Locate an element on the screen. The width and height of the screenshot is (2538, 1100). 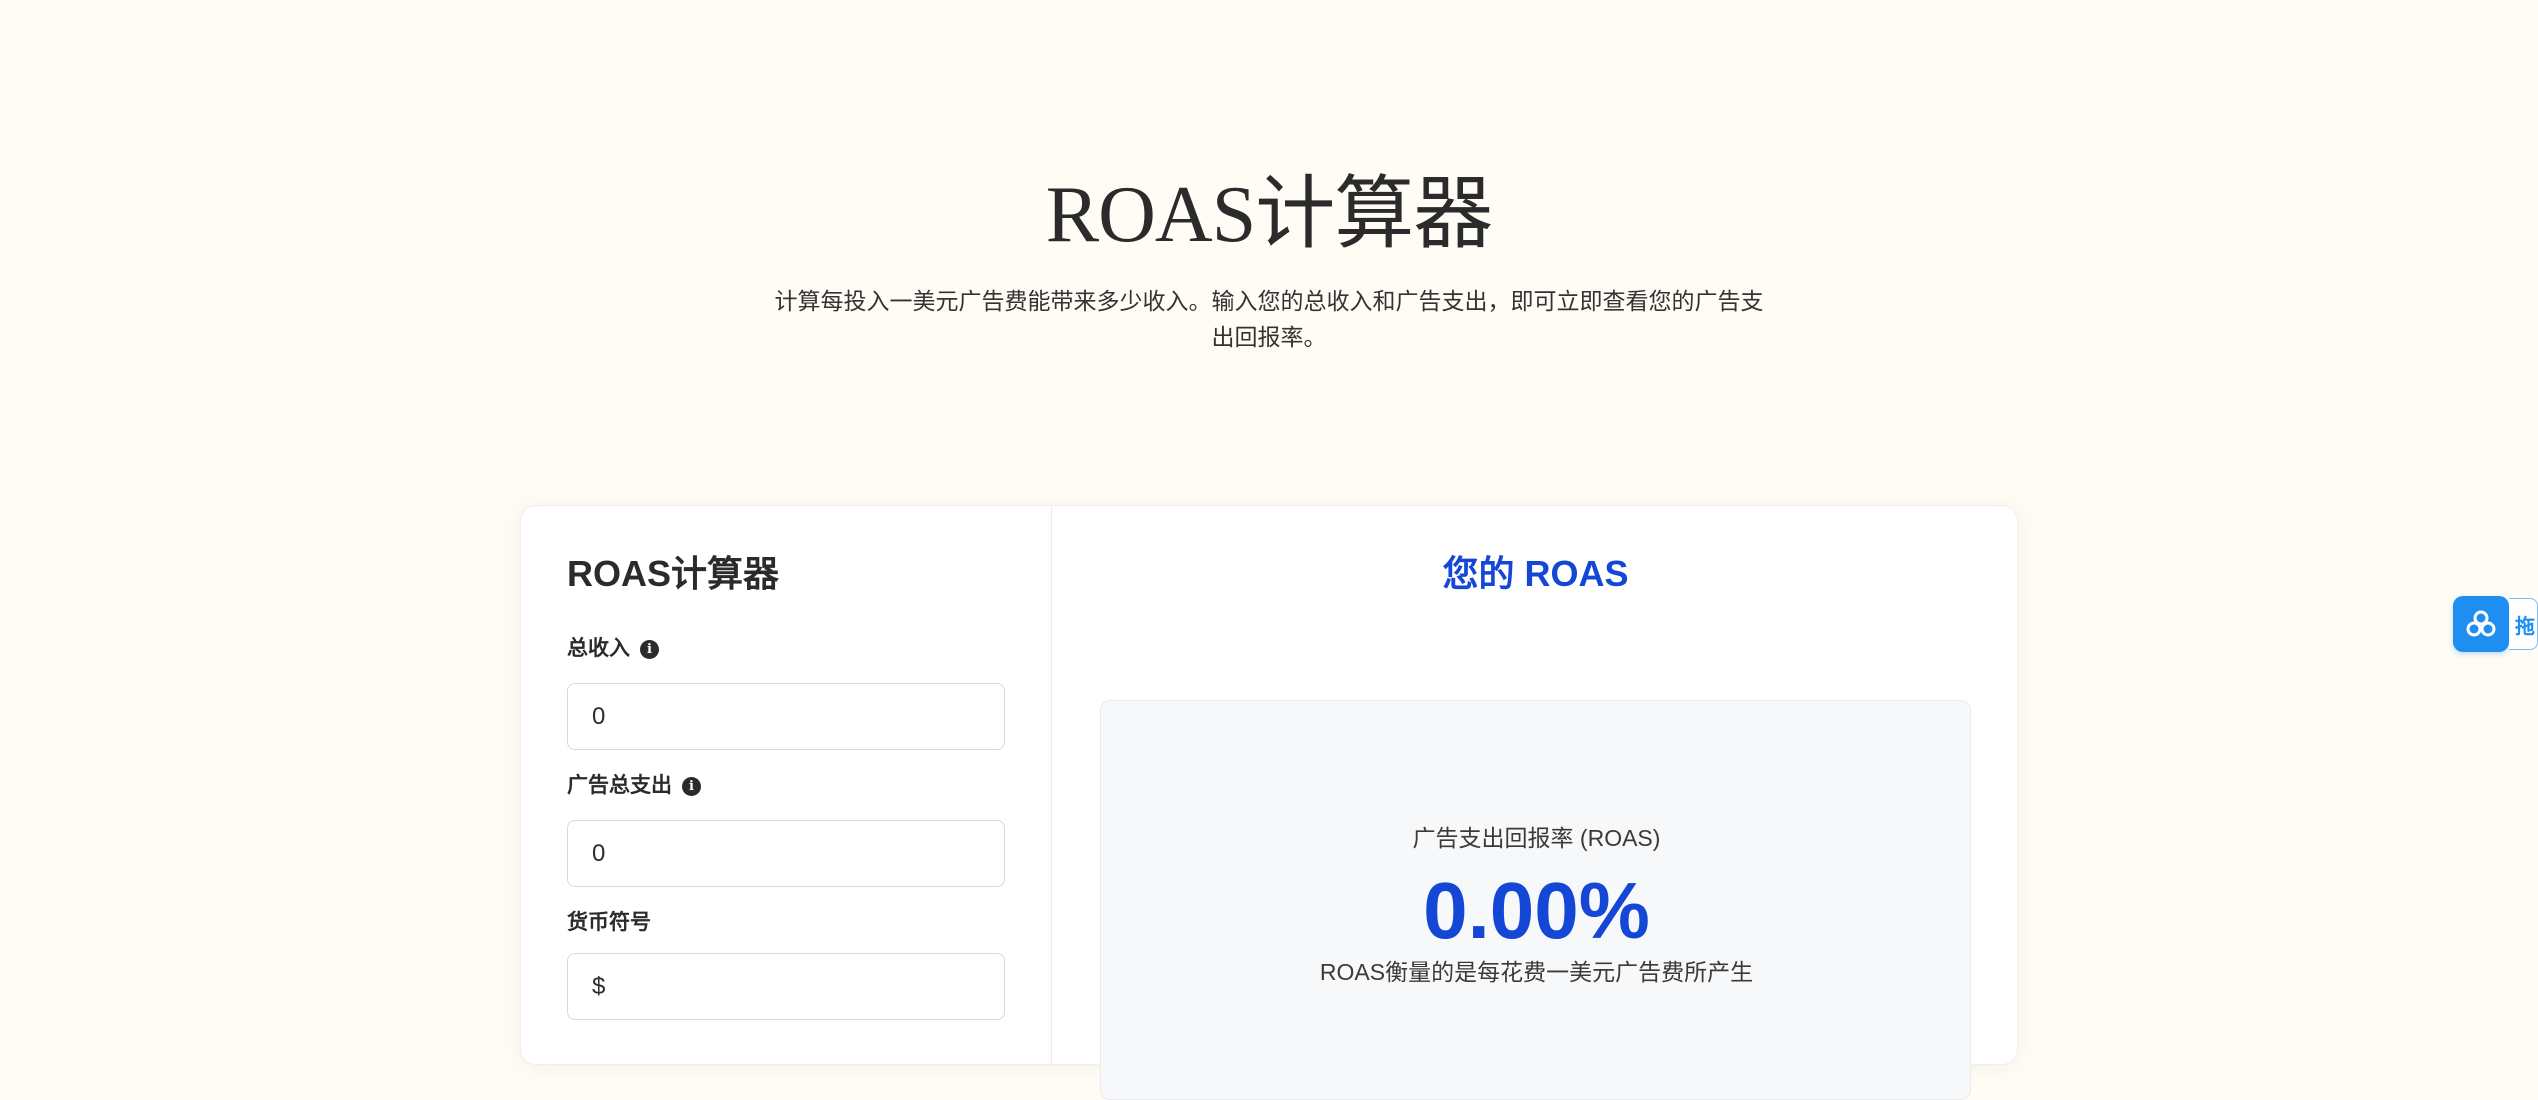
revenue-label: 总收入 i is located at coordinates (613, 649).